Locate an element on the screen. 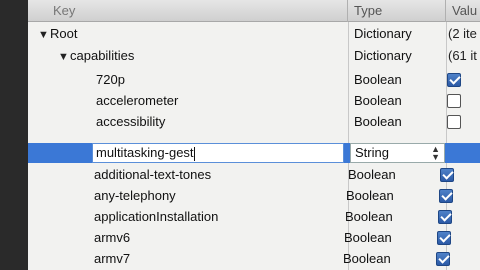 Image resolution: width=480 pixels, height=270 pixels. table-row: applicationInstallation Boolean is located at coordinates (254, 217).